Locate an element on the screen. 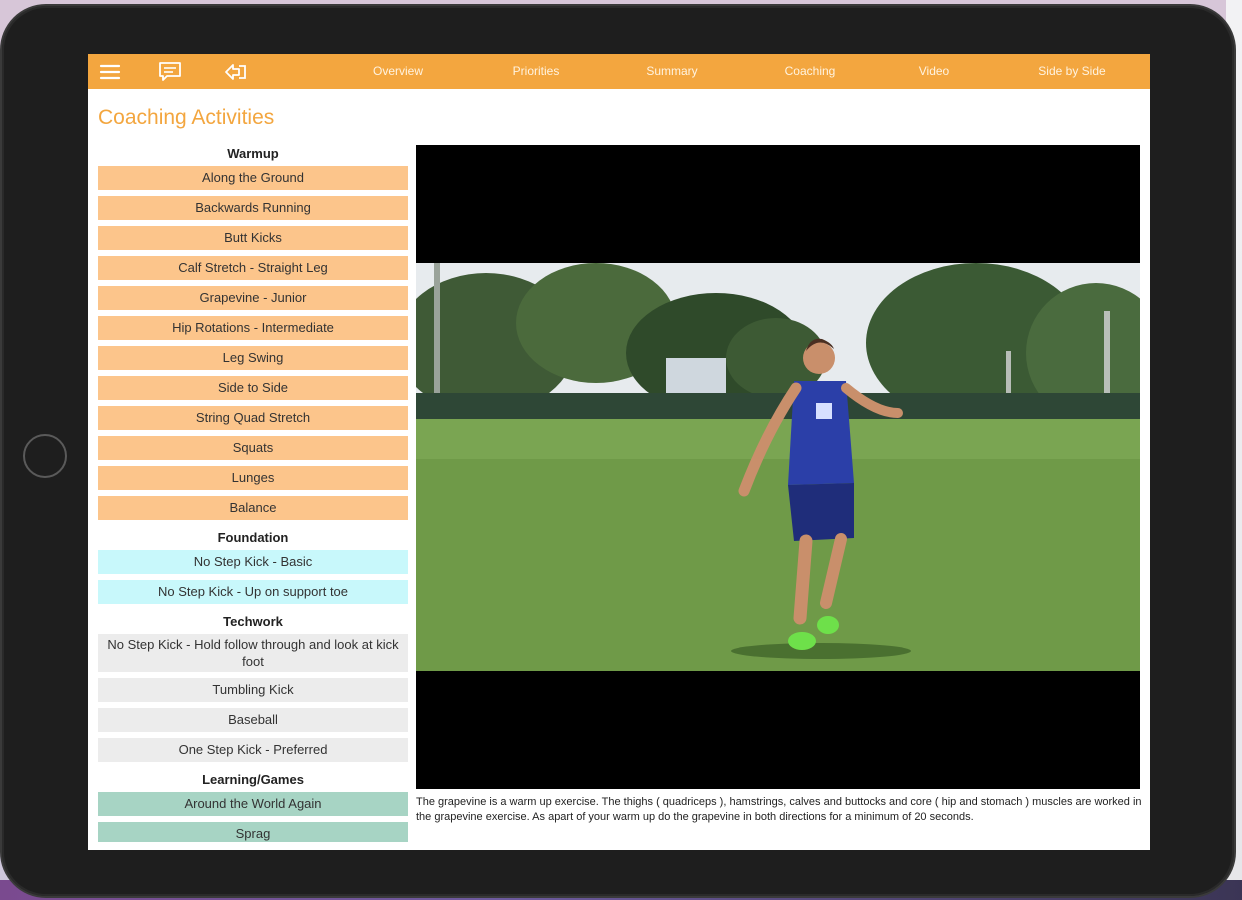 The width and height of the screenshot is (1242, 900). tab-summary: Summary is located at coordinates (672, 71).